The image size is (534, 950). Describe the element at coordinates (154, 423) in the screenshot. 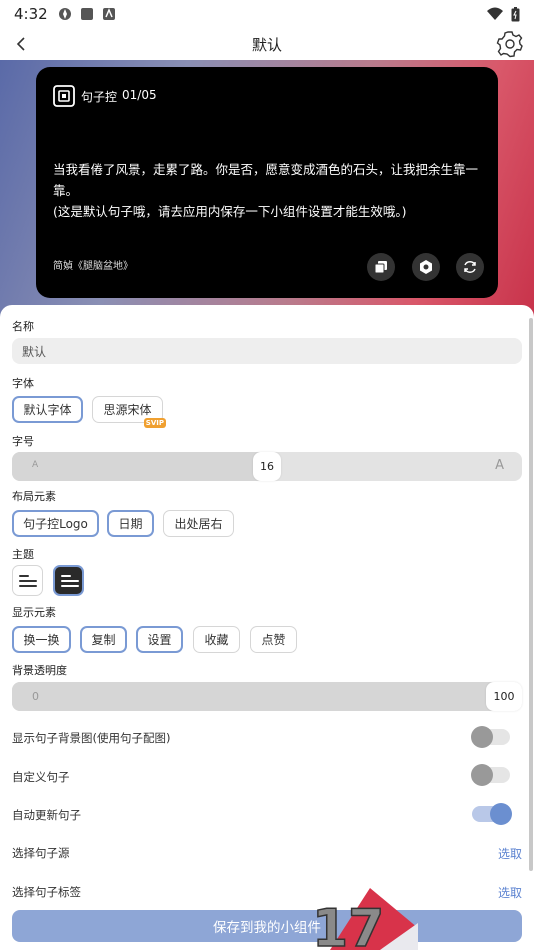

I see `svip-badge: SVIP` at that location.